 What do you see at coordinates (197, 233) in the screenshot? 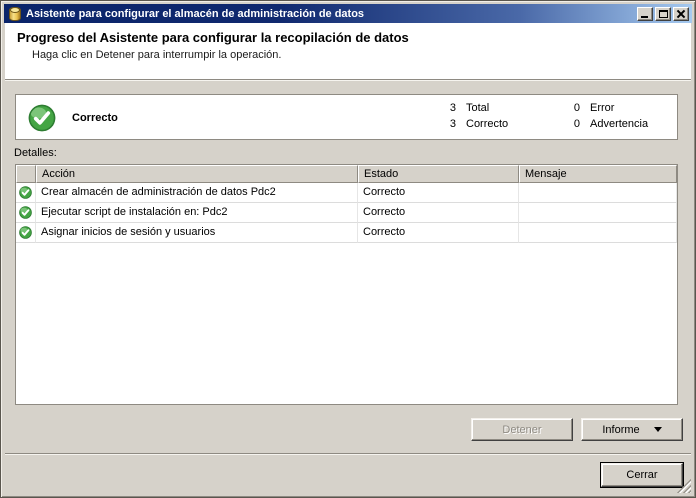
I see `row-action: Asignar inicios de sesión y usuarios` at bounding box center [197, 233].